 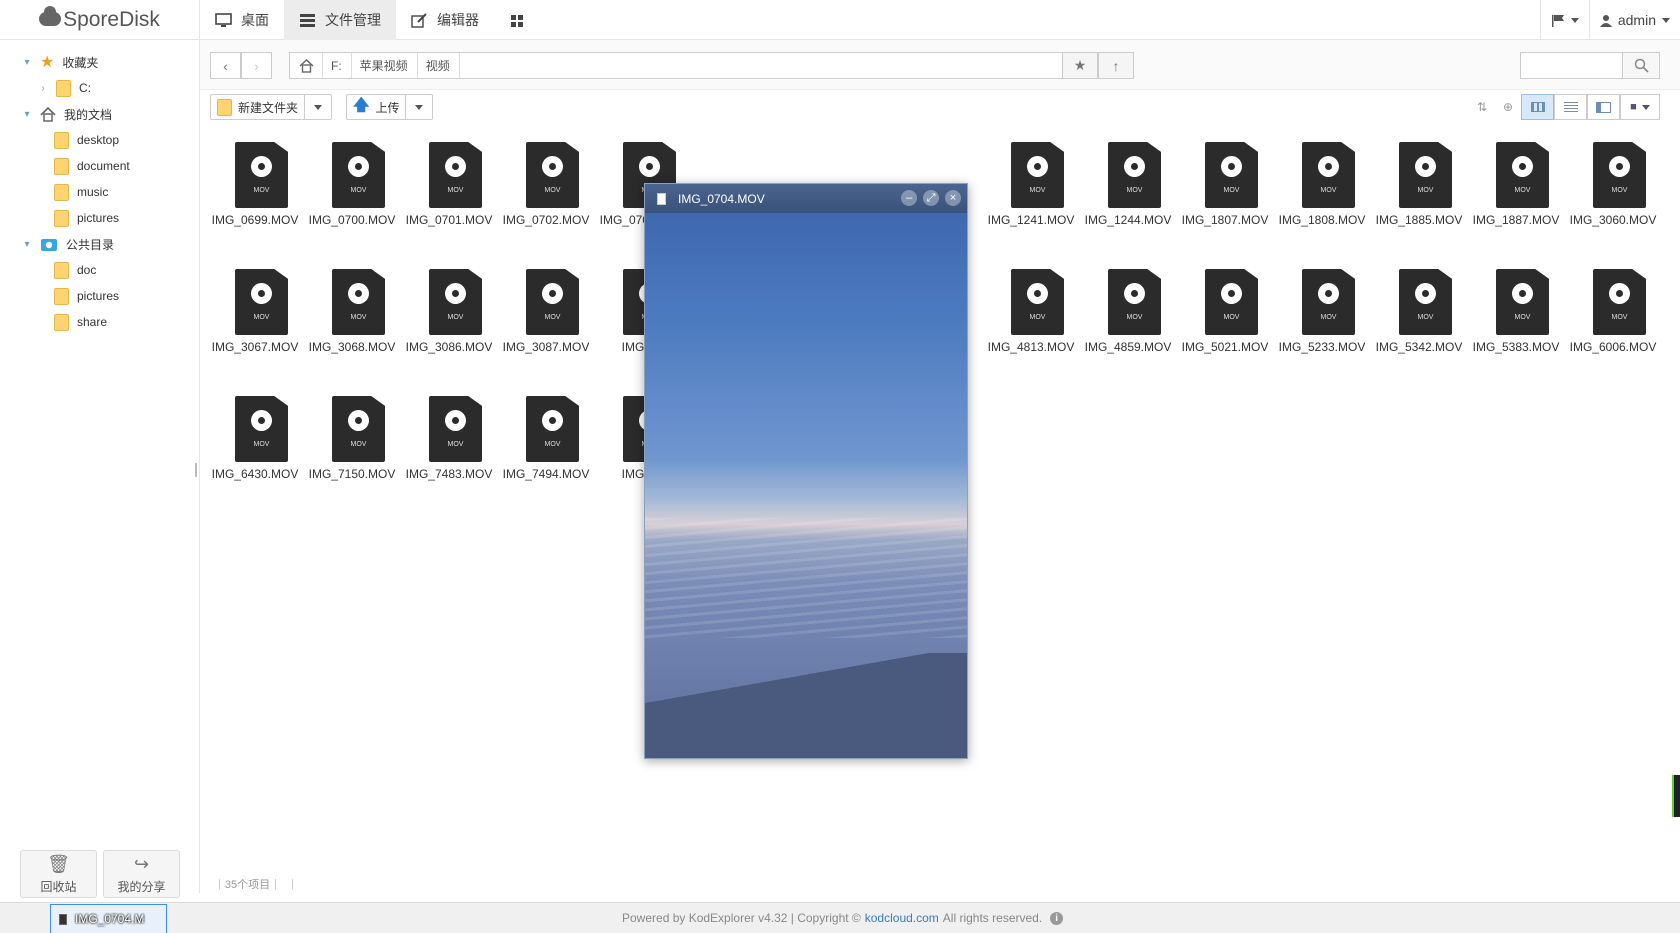 What do you see at coordinates (64, 88) in the screenshot?
I see `tree-item-c: › C:` at bounding box center [64, 88].